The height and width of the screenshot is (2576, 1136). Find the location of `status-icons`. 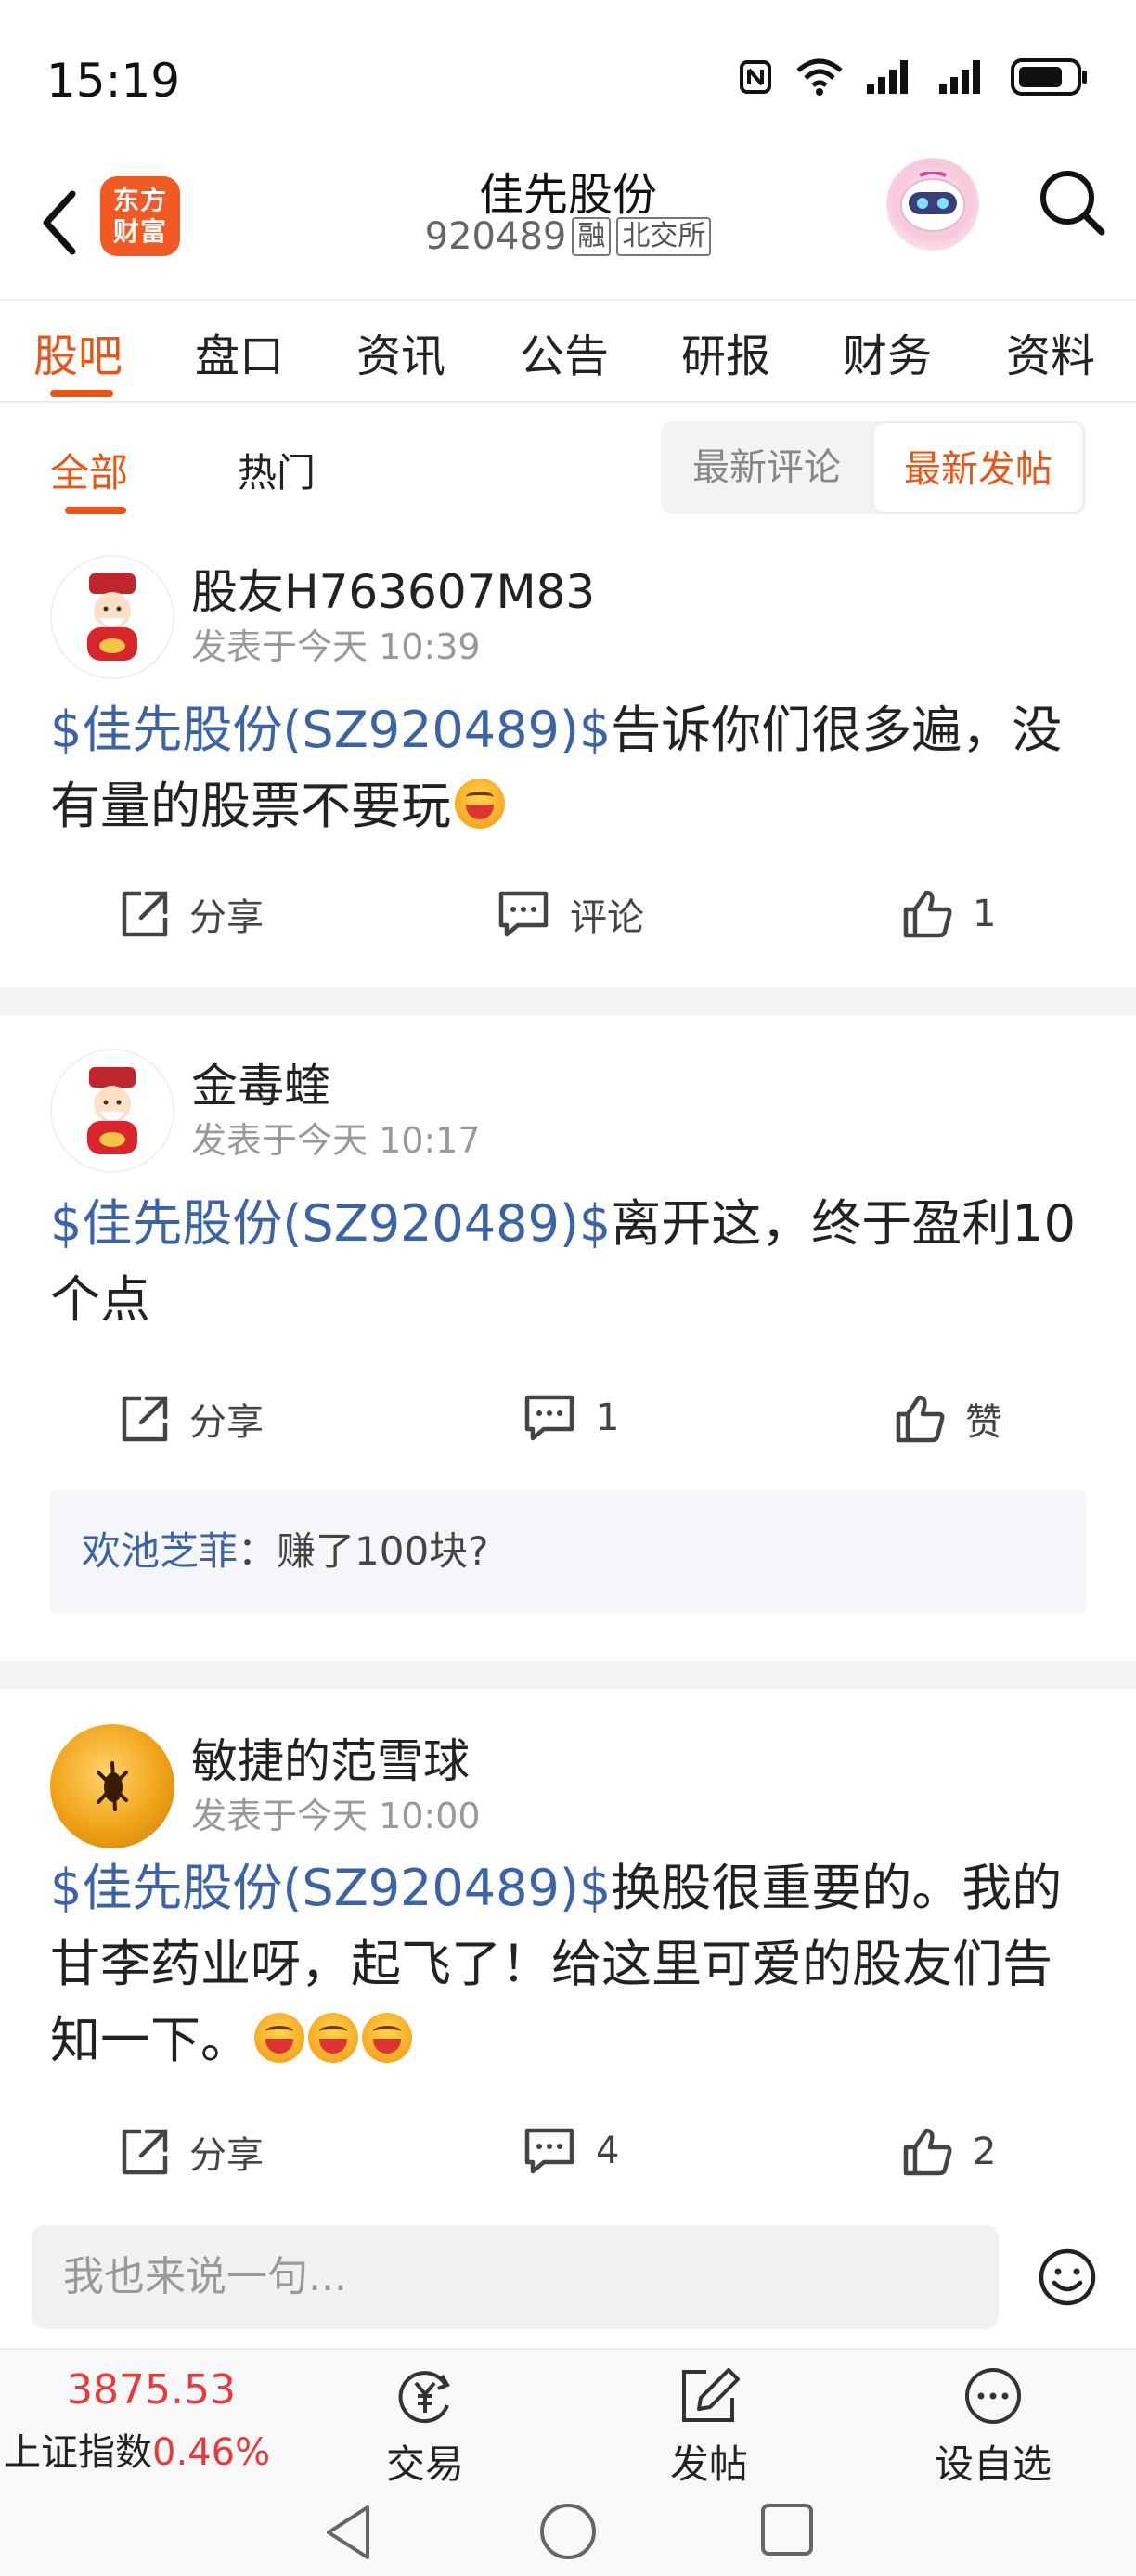

status-icons is located at coordinates (913, 77).